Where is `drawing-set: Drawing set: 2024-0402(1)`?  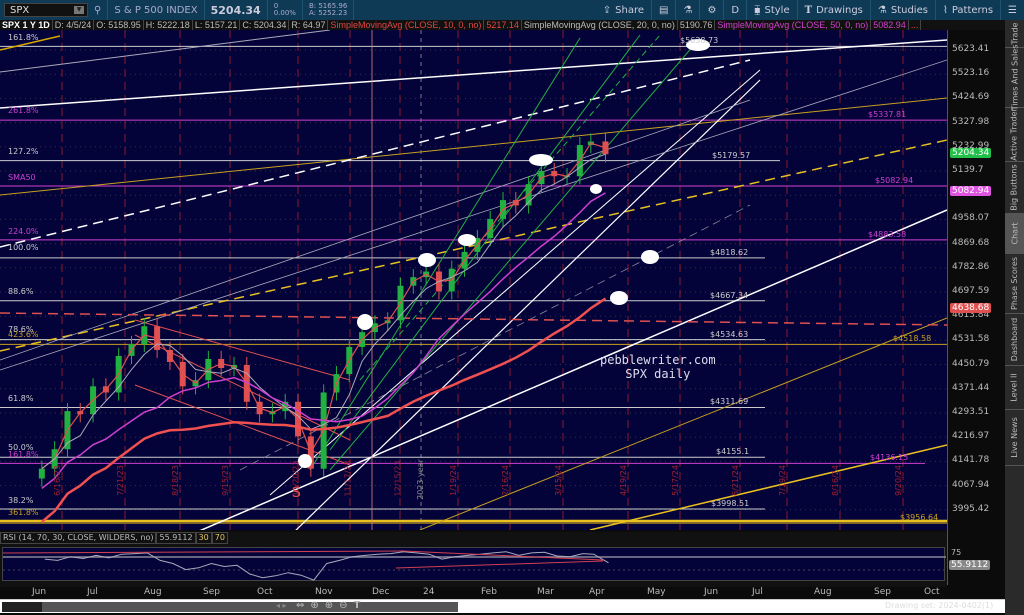
drawing-set: Drawing set: 2024-0402(1) is located at coordinates (939, 605).